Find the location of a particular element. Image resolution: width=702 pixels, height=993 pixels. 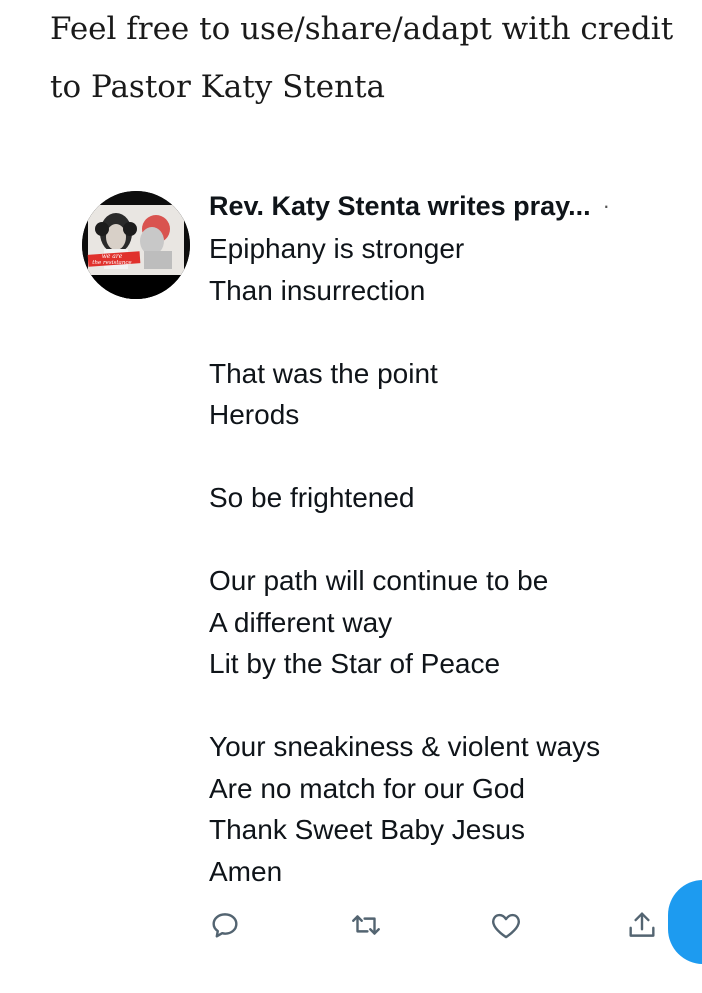

reply-icon is located at coordinates (225, 925).